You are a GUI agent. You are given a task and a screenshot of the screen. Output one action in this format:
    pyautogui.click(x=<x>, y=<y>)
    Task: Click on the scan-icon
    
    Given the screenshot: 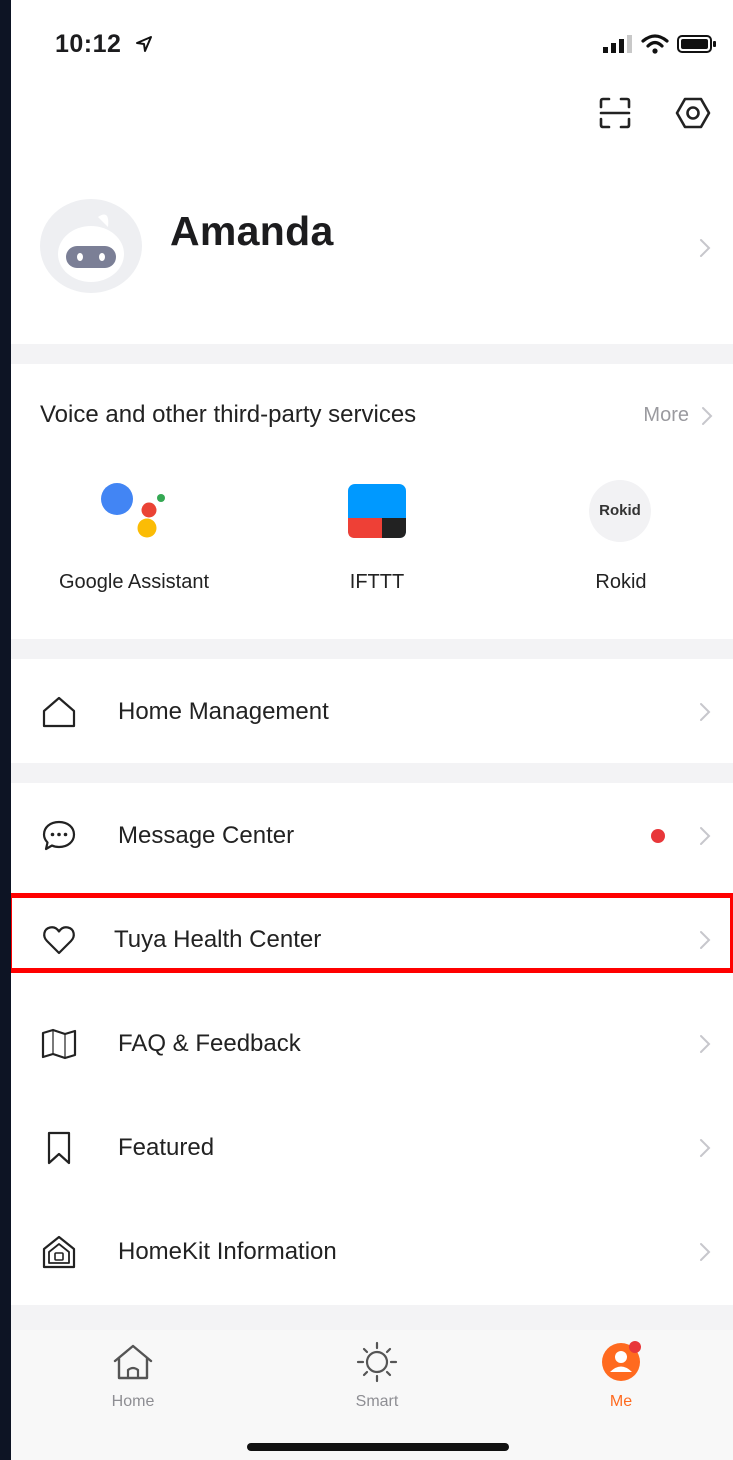 What is the action you would take?
    pyautogui.click(x=615, y=113)
    